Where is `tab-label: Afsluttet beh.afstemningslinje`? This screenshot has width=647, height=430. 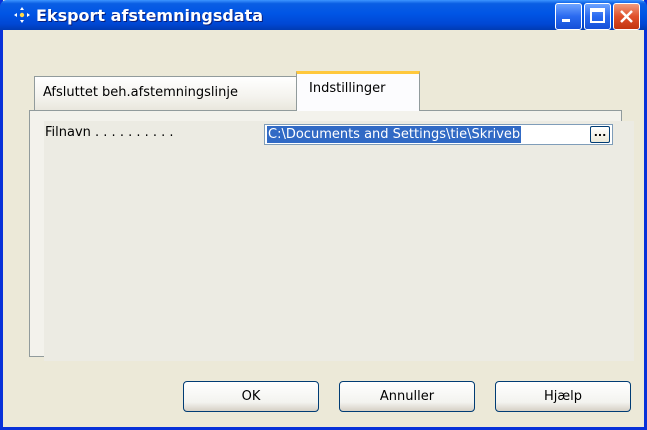 tab-label: Afsluttet beh.afstemningslinje is located at coordinates (140, 92).